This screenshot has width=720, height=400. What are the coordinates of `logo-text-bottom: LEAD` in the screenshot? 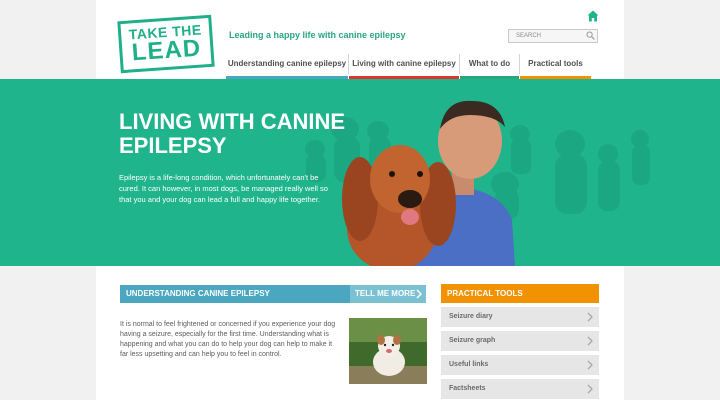 It's located at (166, 50).